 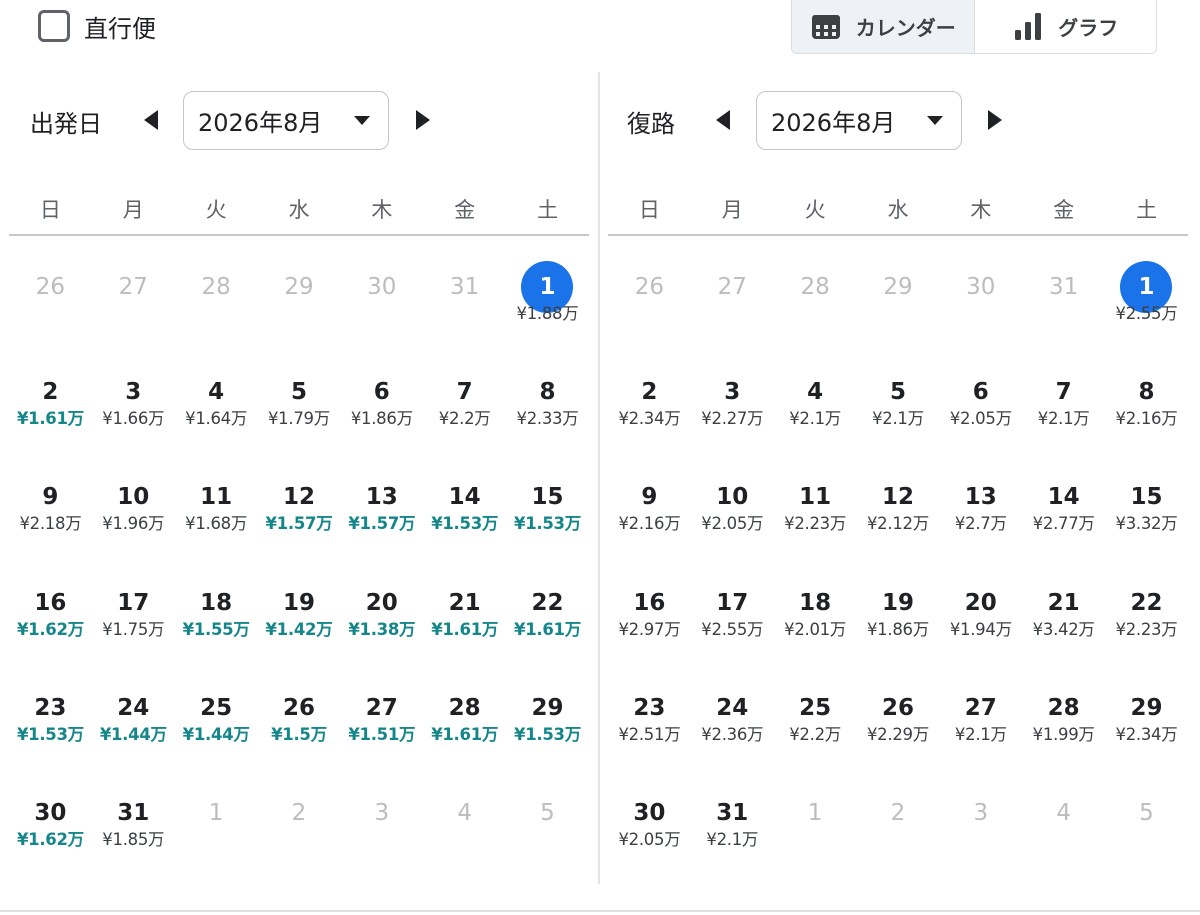 What do you see at coordinates (381, 723) in the screenshot?
I see `day-cell: 27 ¥1.51万` at bounding box center [381, 723].